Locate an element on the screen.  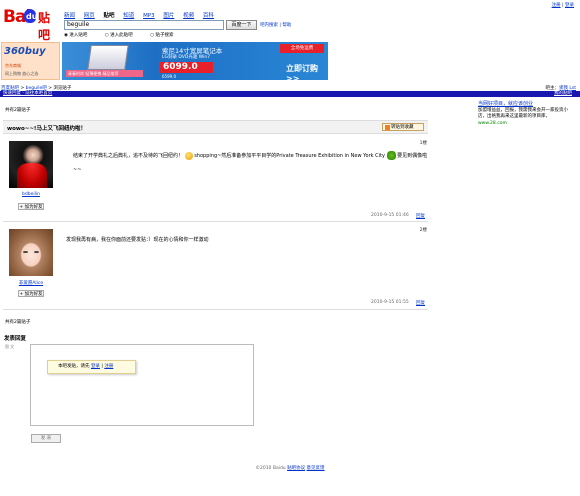
top-links: 注册 | 登录 is located at coordinates (562, 5).